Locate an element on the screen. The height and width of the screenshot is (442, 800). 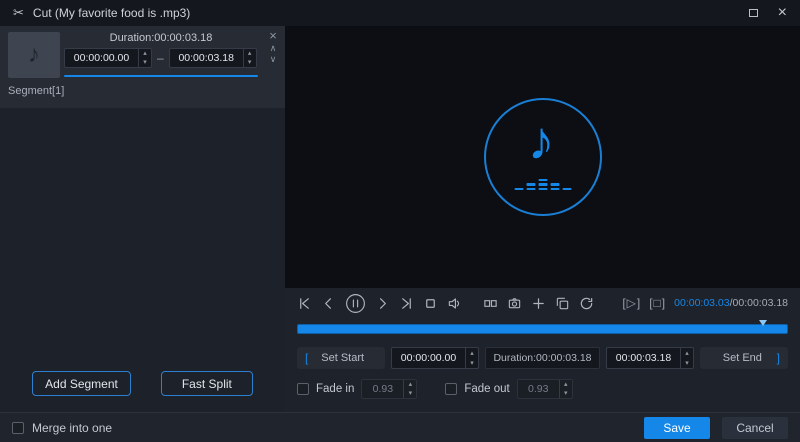
snapshot-icon is located at coordinates (514, 303).